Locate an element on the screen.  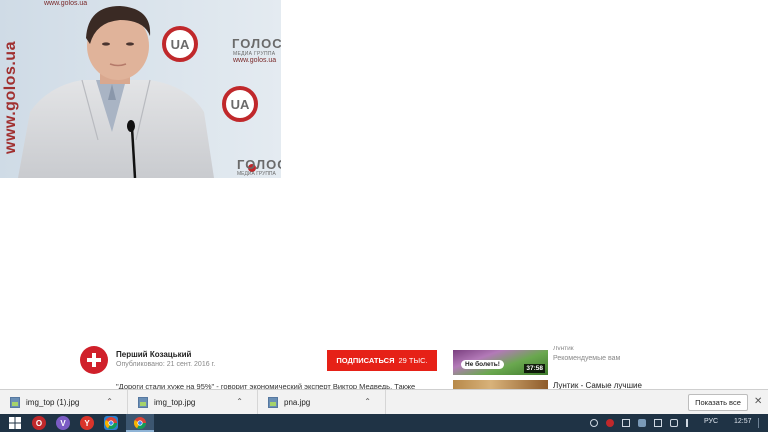
video-brand-top: ГОЛОС is located at coordinates (256, 43).